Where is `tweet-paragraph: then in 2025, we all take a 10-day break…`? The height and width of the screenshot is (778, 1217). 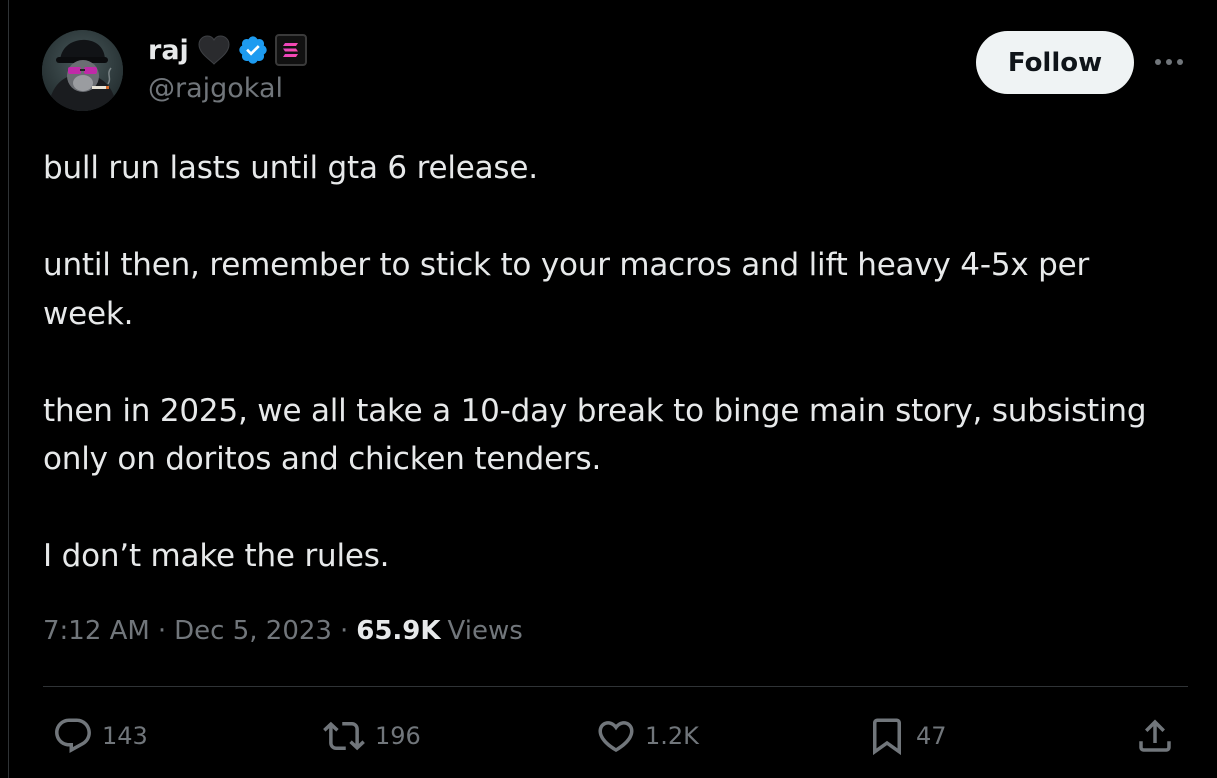
tweet-paragraph: then in 2025, we all take a 10-day break… is located at coordinates (595, 435).